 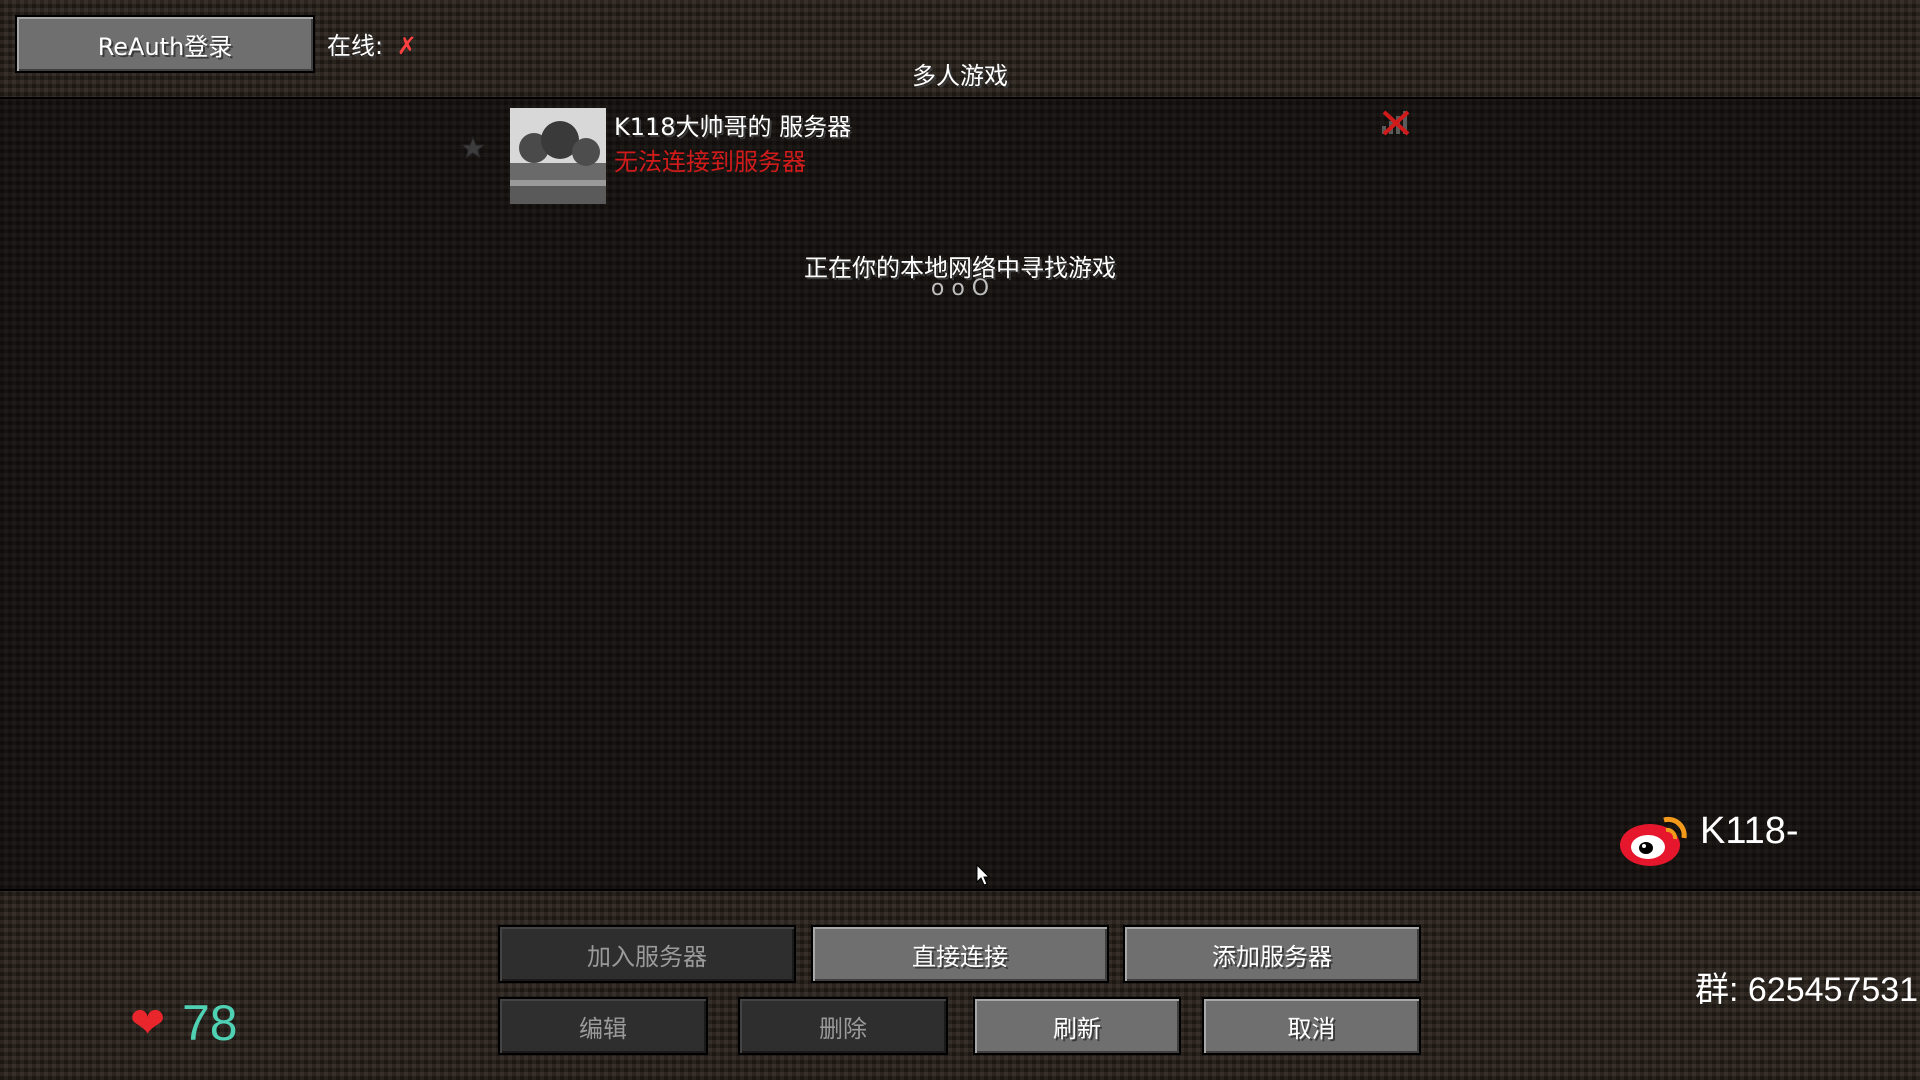 I want to click on join-server-label: 加入服务器, so click(x=647, y=956).